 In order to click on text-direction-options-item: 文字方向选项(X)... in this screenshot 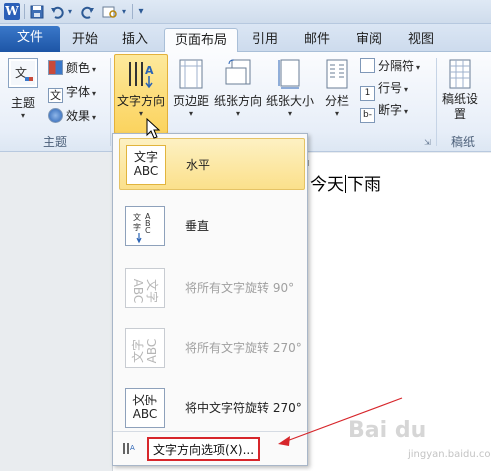, I will do `click(204, 449)`.